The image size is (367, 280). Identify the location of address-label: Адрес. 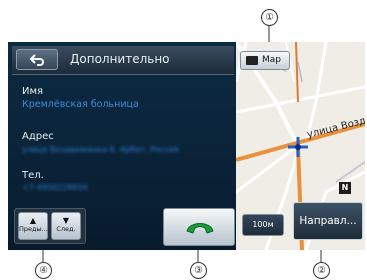
(38, 136).